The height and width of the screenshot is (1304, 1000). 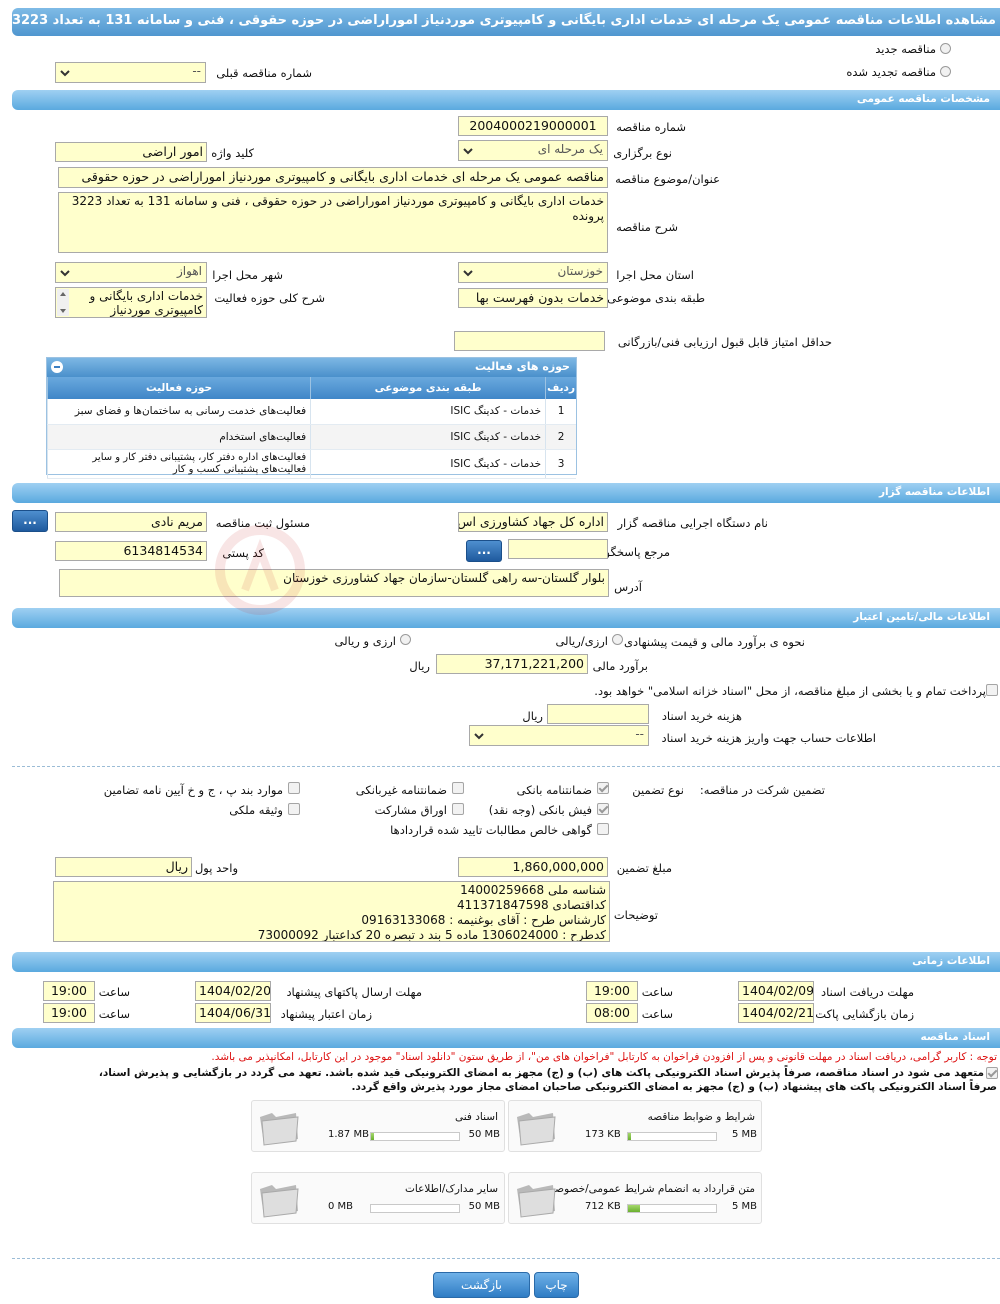 What do you see at coordinates (533, 522) in the screenshot?
I see `org-field: اداره کل جهاد کشاورزی اس` at bounding box center [533, 522].